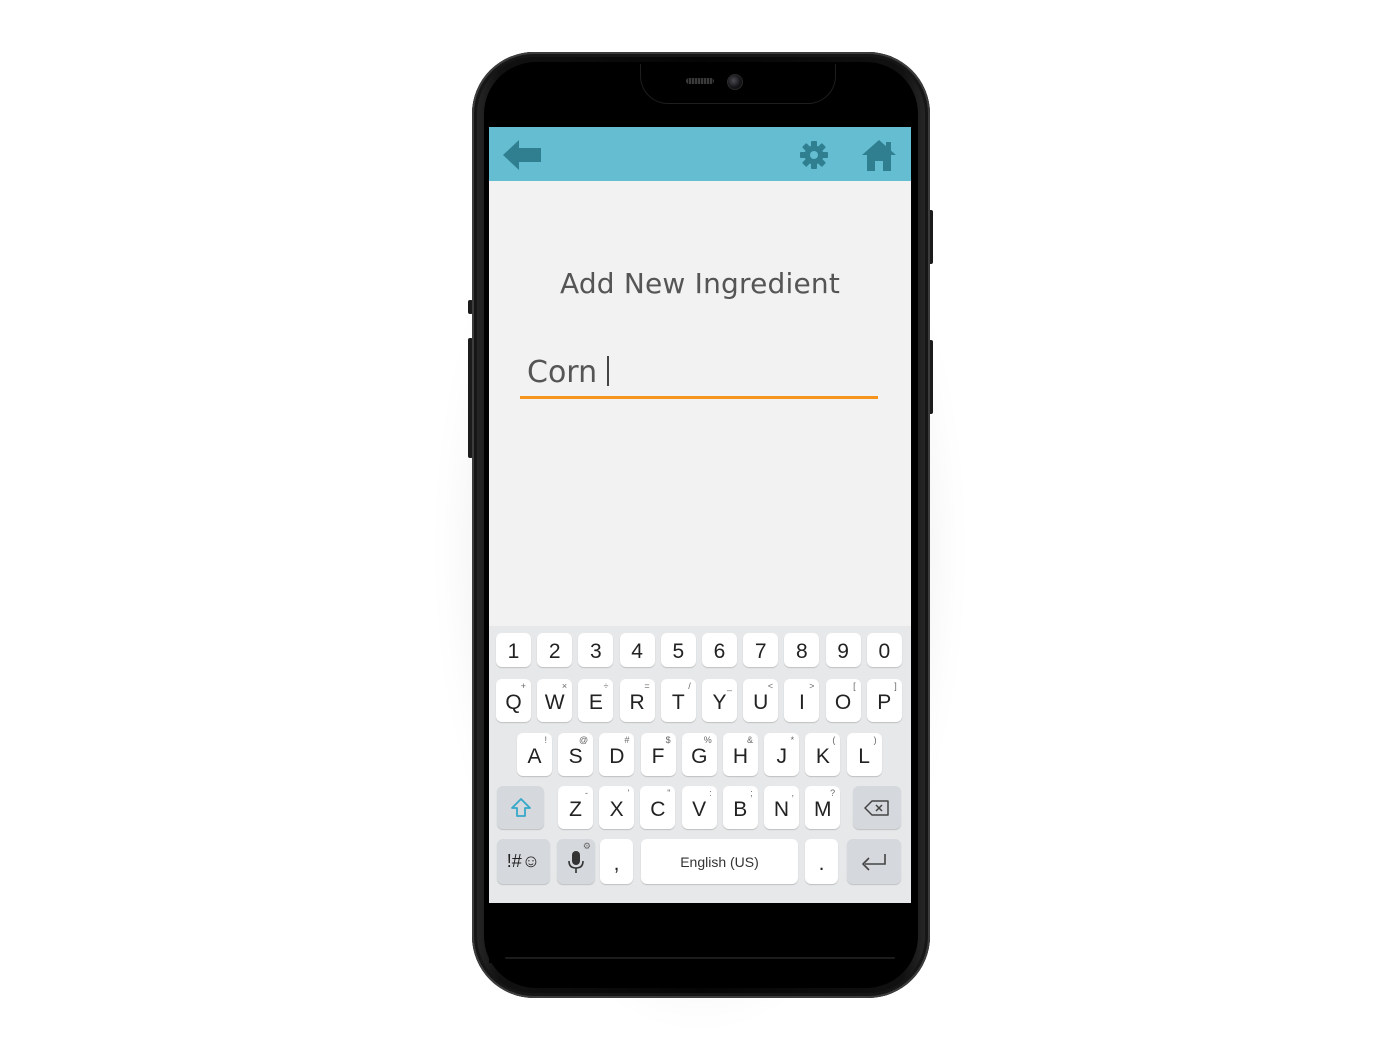  What do you see at coordinates (523, 861) in the screenshot?
I see `symbols-key: !#☺` at bounding box center [523, 861].